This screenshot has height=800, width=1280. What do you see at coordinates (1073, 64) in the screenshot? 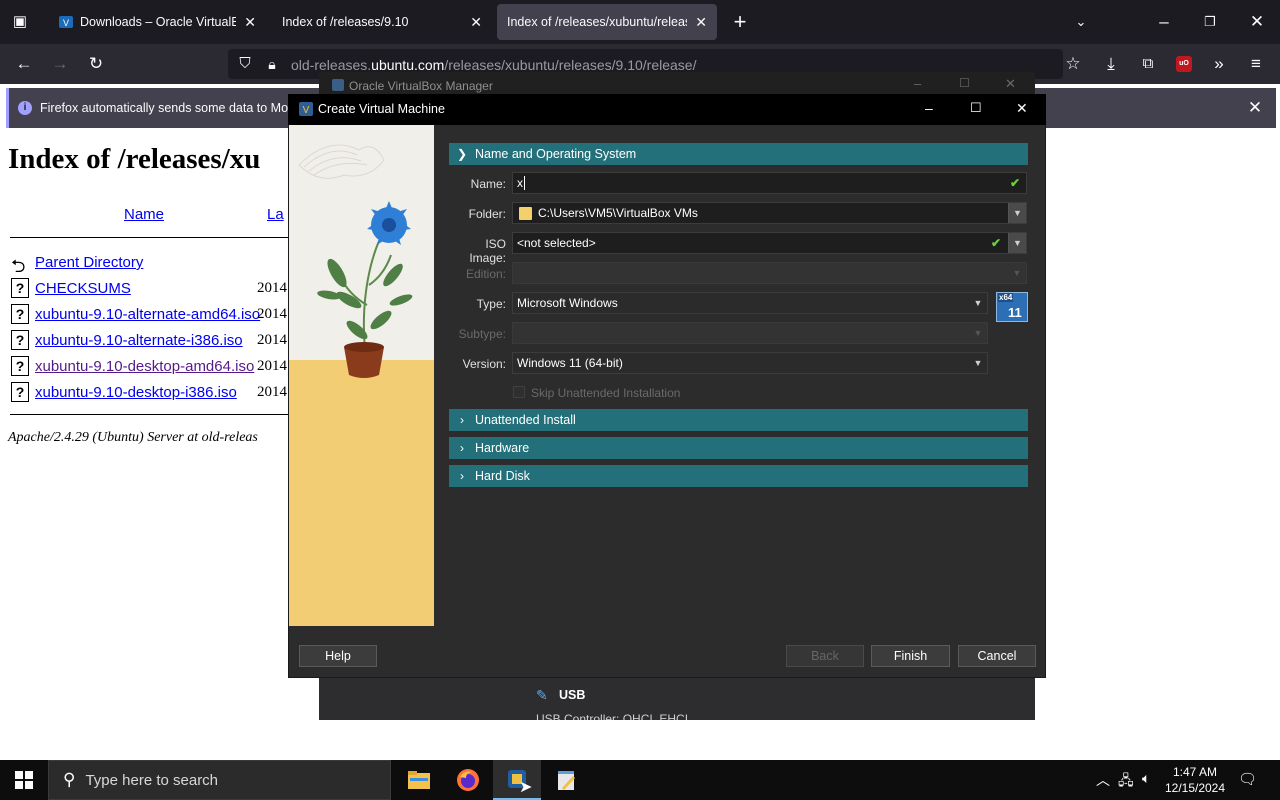
I see `bookmark-star-icon: ☆` at bounding box center [1073, 64].